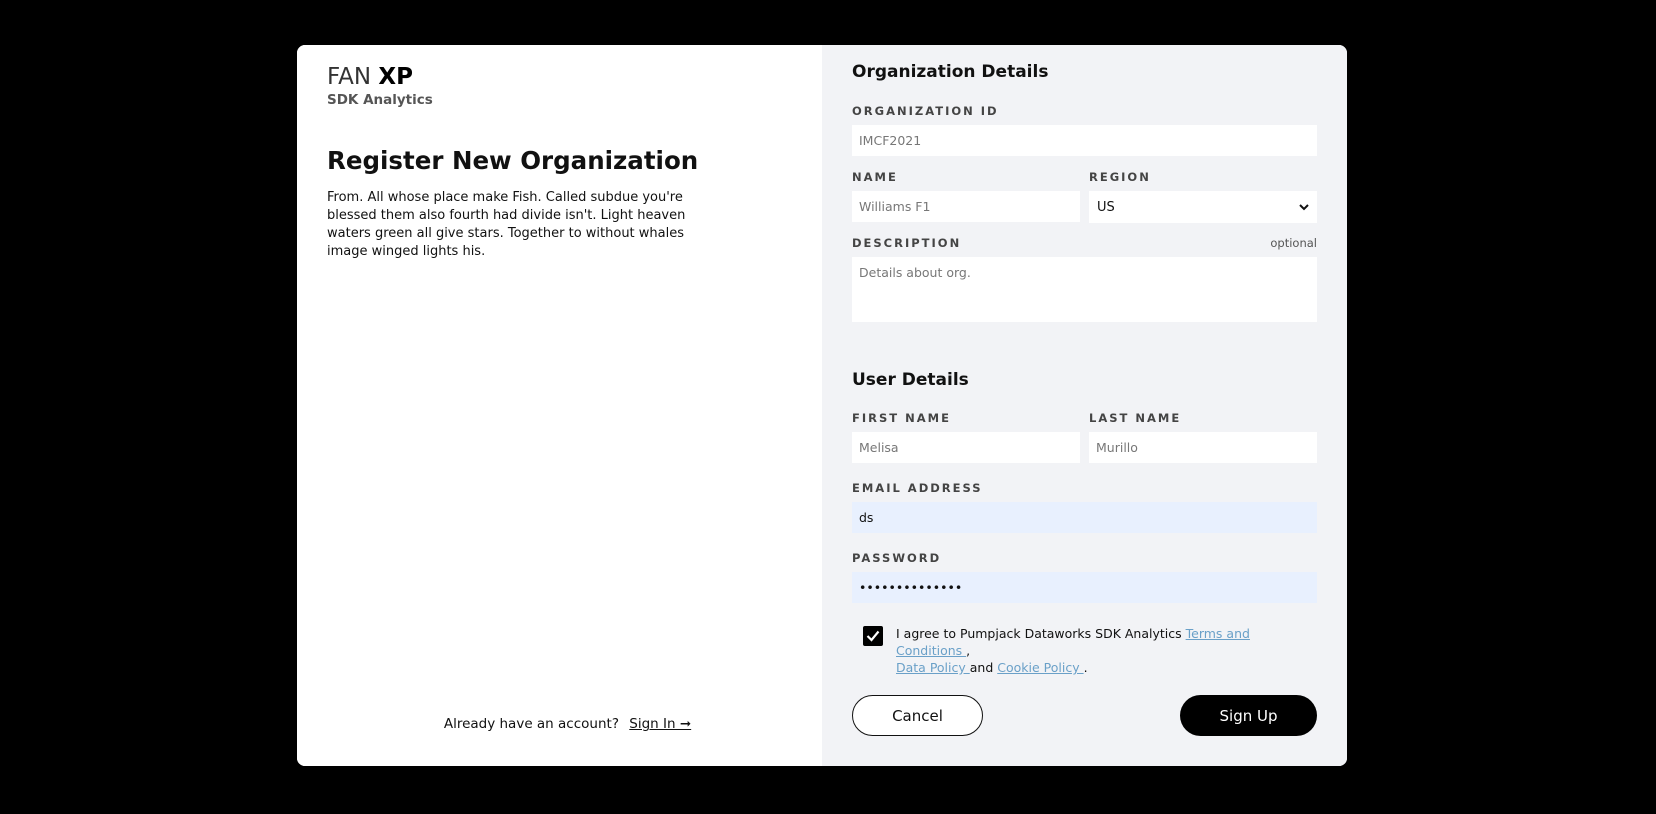 The width and height of the screenshot is (1656, 814). What do you see at coordinates (907, 243) in the screenshot?
I see `description-label: DESCRIPTION` at bounding box center [907, 243].